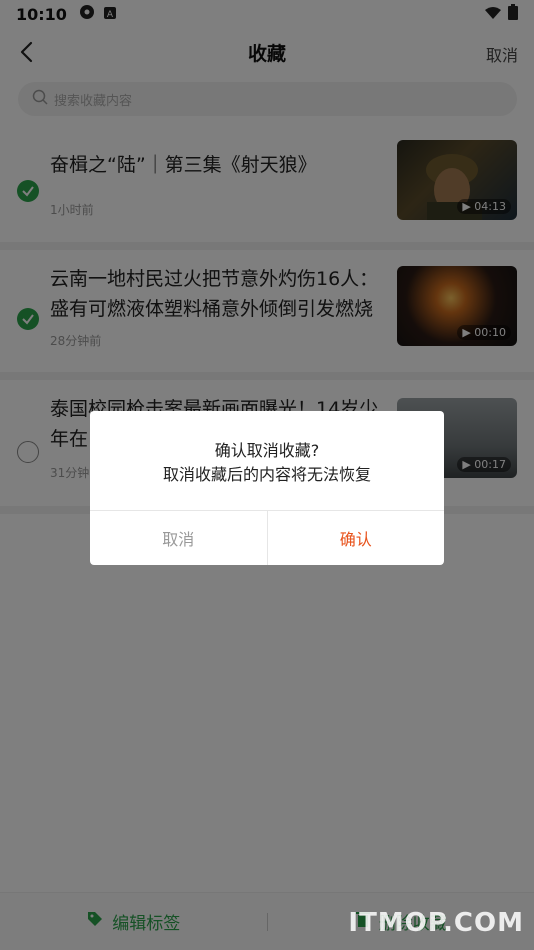  I want to click on dialog-buttons: 取消 确认, so click(267, 537).